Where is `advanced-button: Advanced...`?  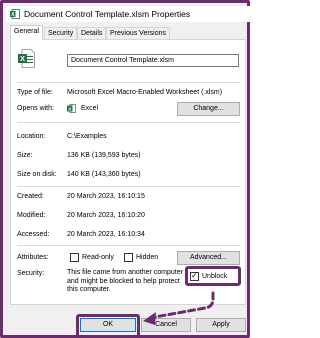
advanced-button: Advanced... is located at coordinates (208, 258).